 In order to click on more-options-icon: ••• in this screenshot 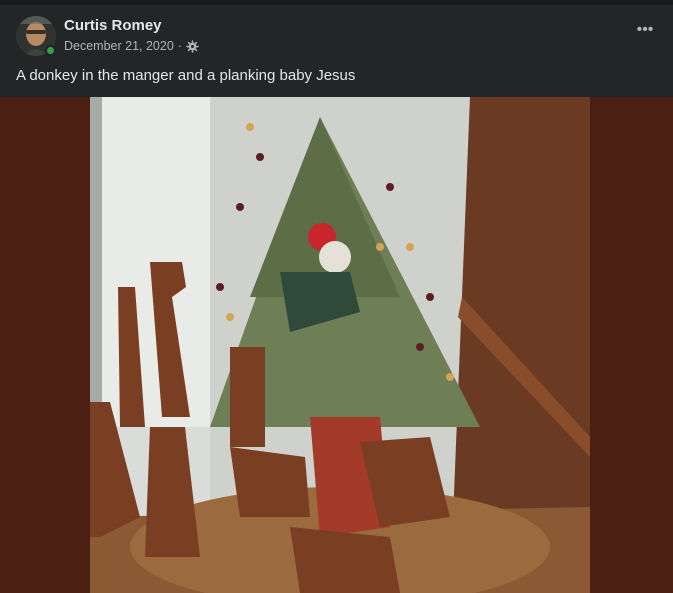, I will do `click(645, 32)`.